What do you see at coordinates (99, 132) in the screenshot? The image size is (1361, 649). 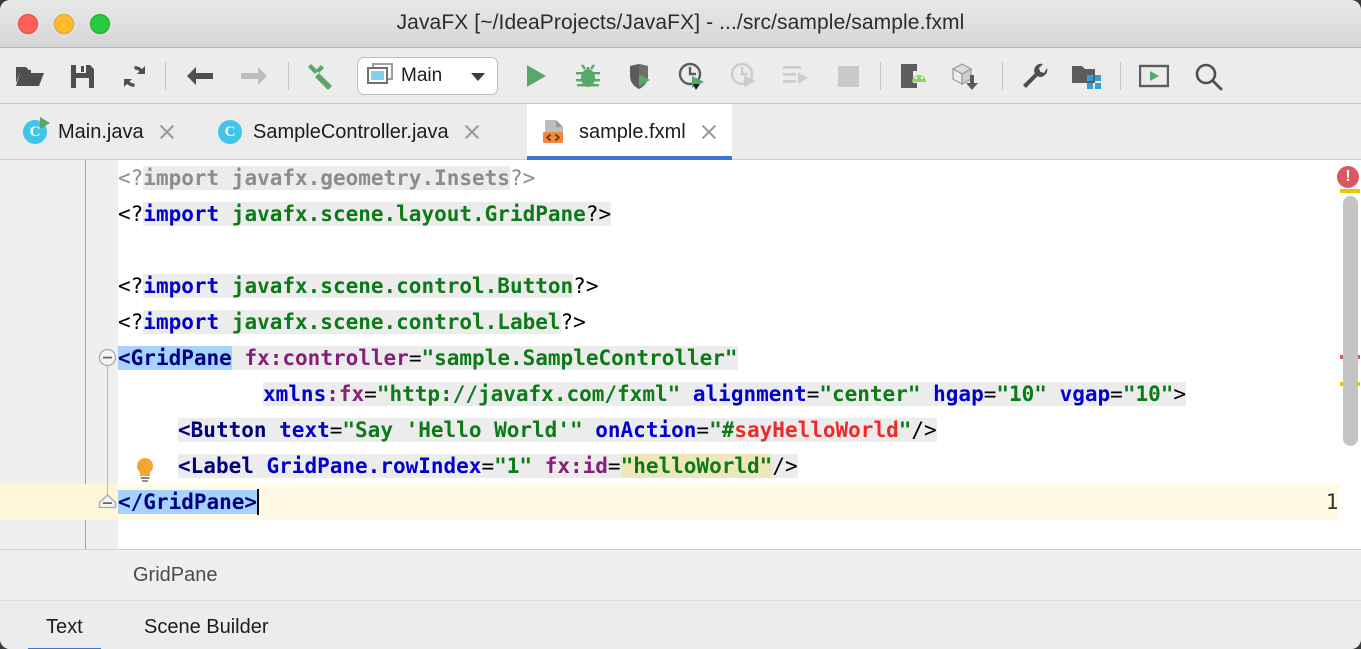 I see `editor-tab-main-java: C Main.java` at bounding box center [99, 132].